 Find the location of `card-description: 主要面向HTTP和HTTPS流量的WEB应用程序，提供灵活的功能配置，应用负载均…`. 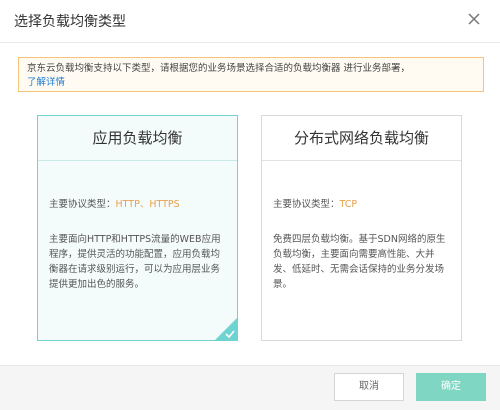

card-description: 主要面向HTTP和HTTPS流量的WEB应用程序，提供灵活的功能配置，应用负载均… is located at coordinates (135, 262).